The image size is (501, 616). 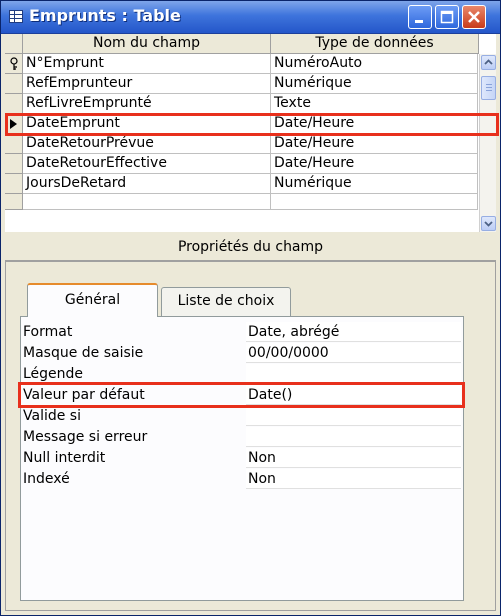 I want to click on maximize-button, so click(x=447, y=17).